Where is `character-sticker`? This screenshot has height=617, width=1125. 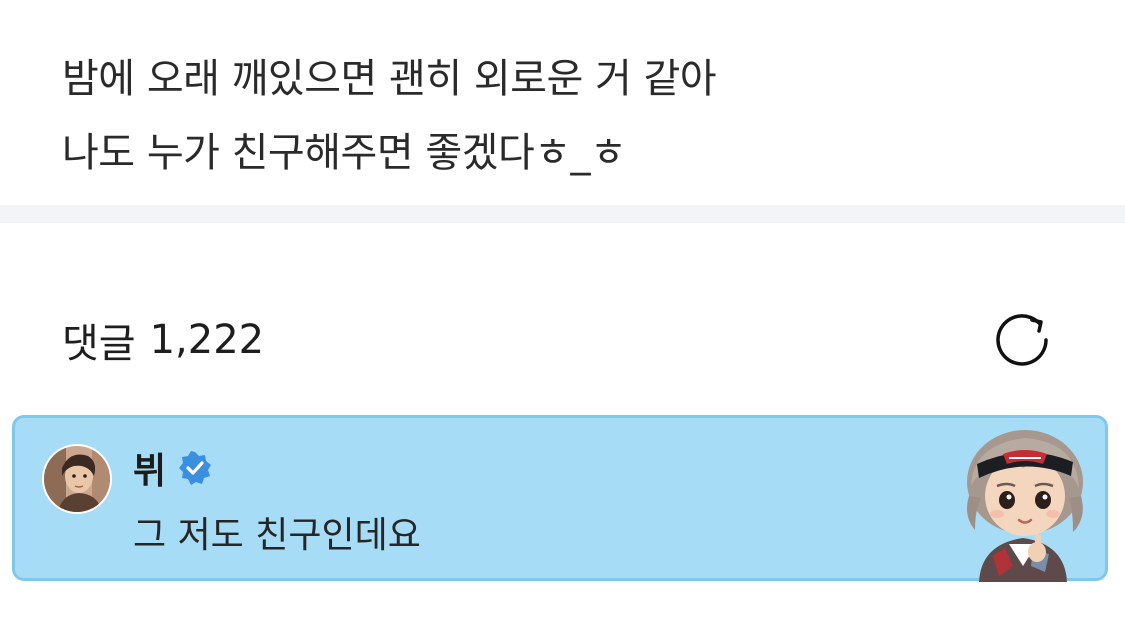
character-sticker is located at coordinates (1023, 504).